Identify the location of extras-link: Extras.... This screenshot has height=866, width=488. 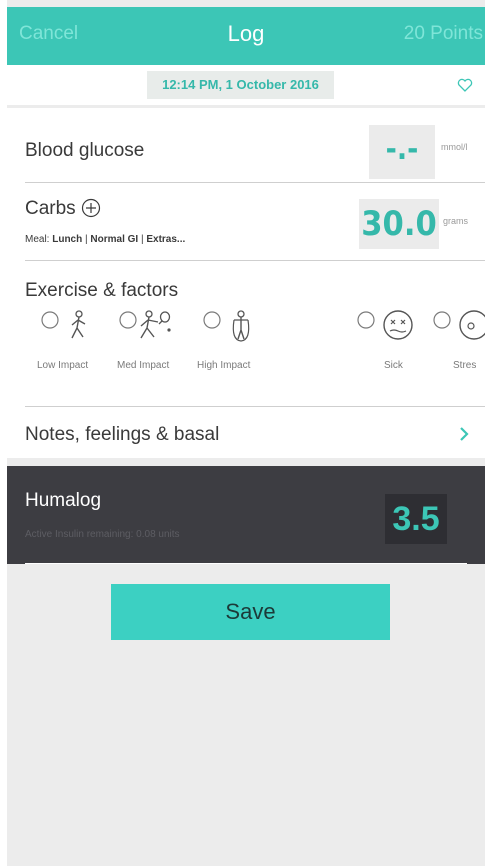
(166, 239).